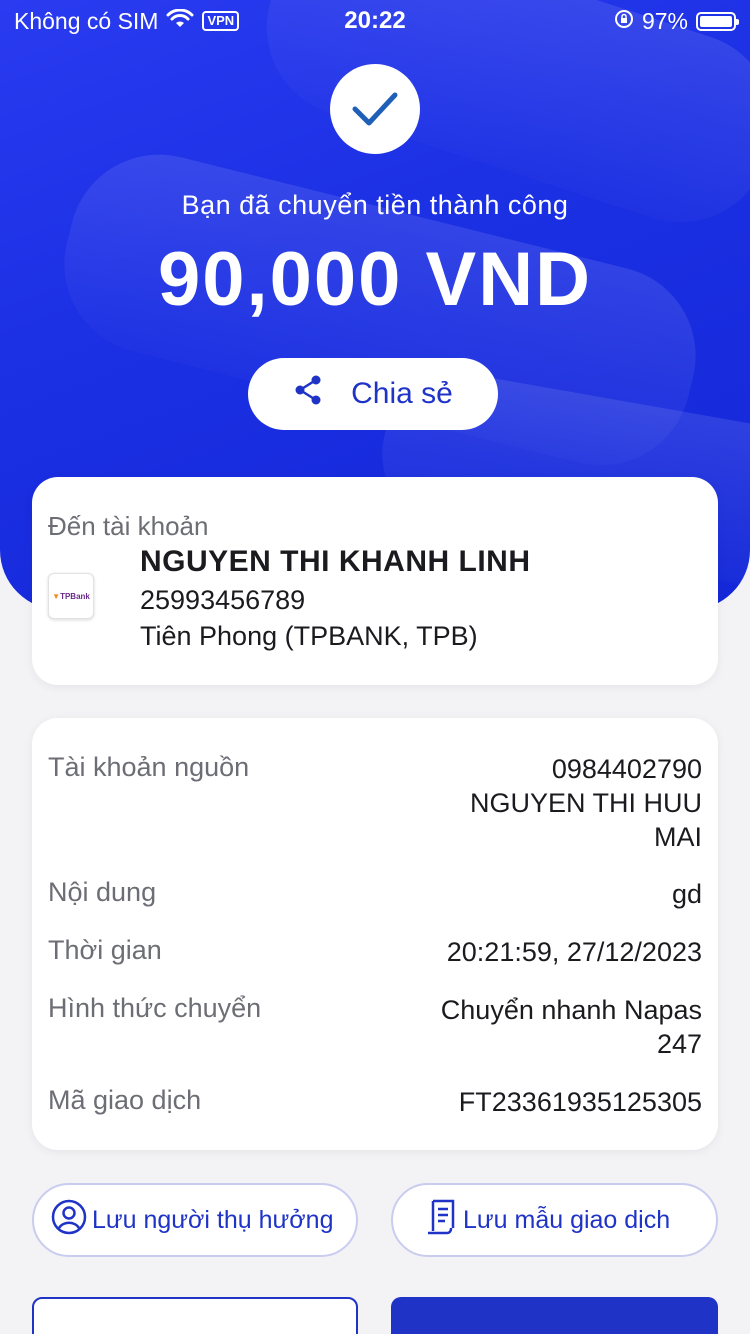 Image resolution: width=750 pixels, height=1334 pixels. Describe the element at coordinates (155, 1008) in the screenshot. I see `method-label: Hình thức chuyển` at that location.